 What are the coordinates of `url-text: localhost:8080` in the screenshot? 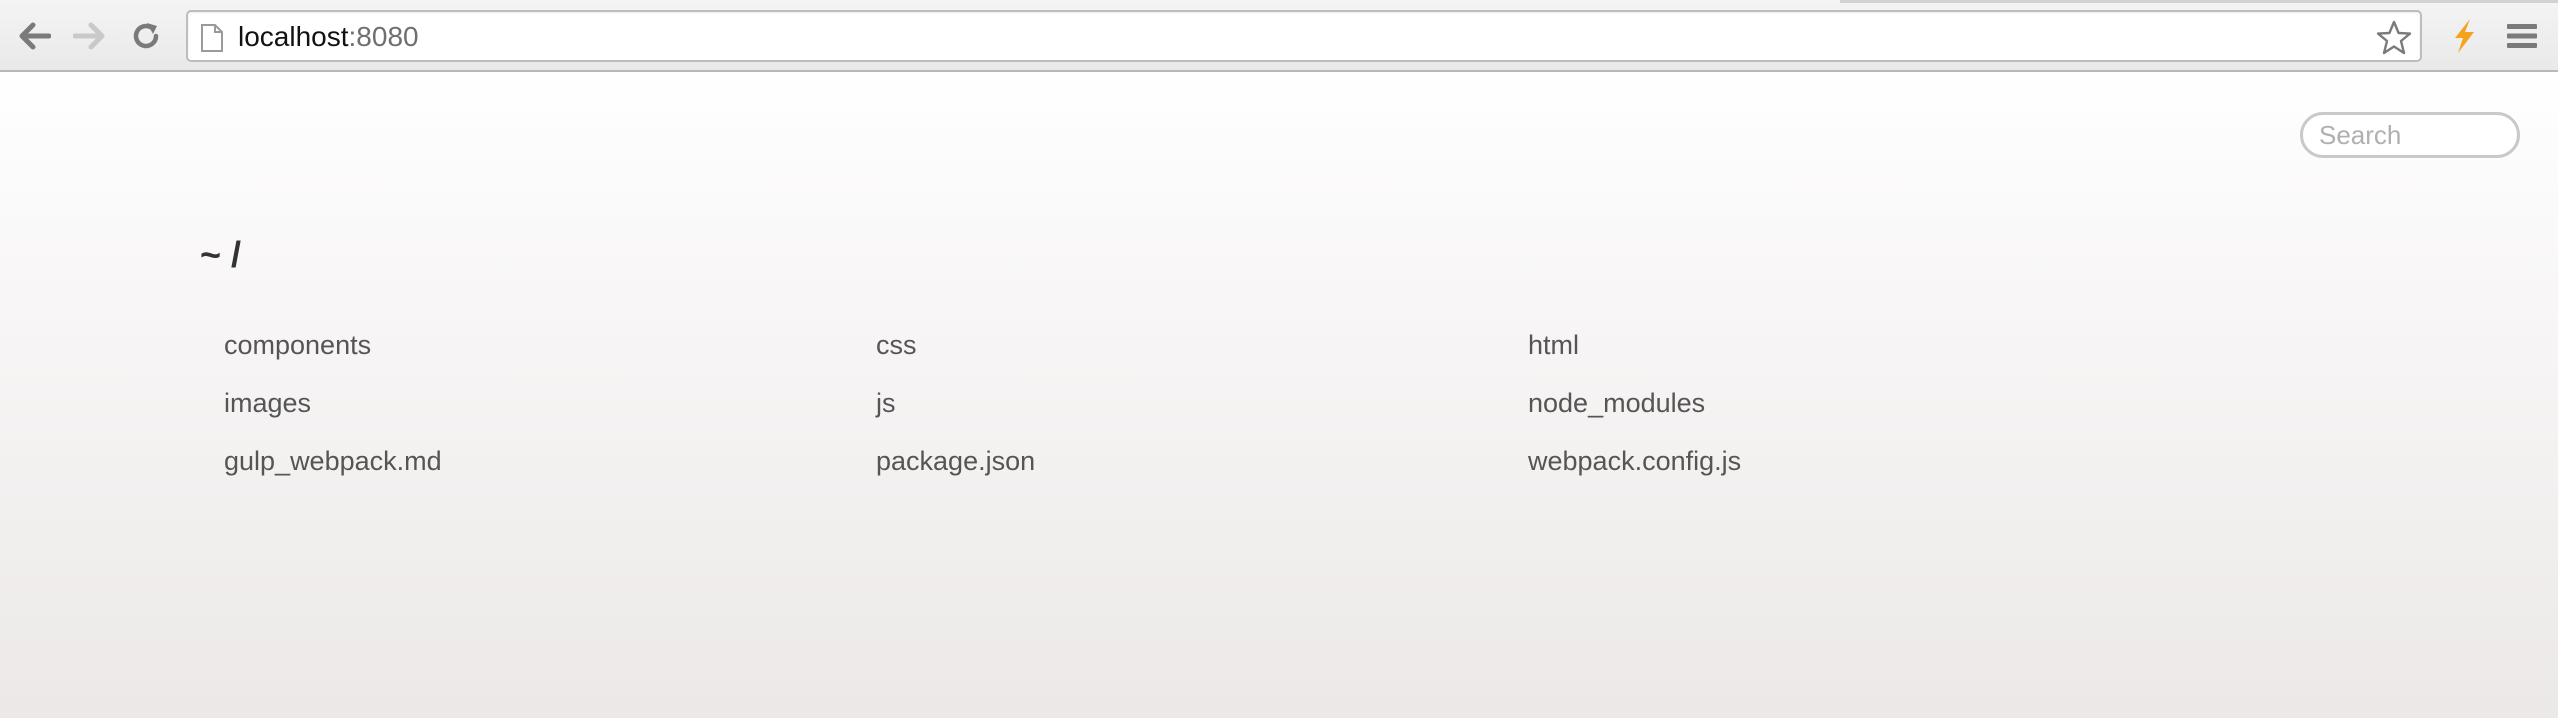 It's located at (328, 37).